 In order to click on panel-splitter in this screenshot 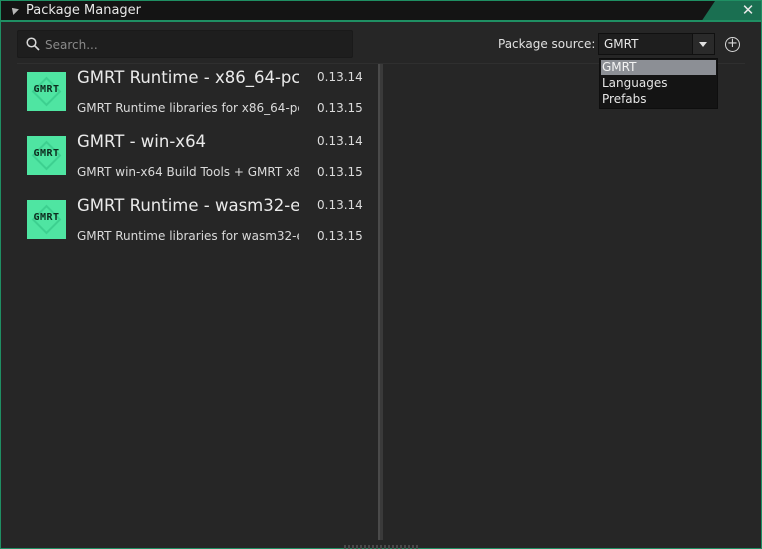, I will do `click(380, 302)`.